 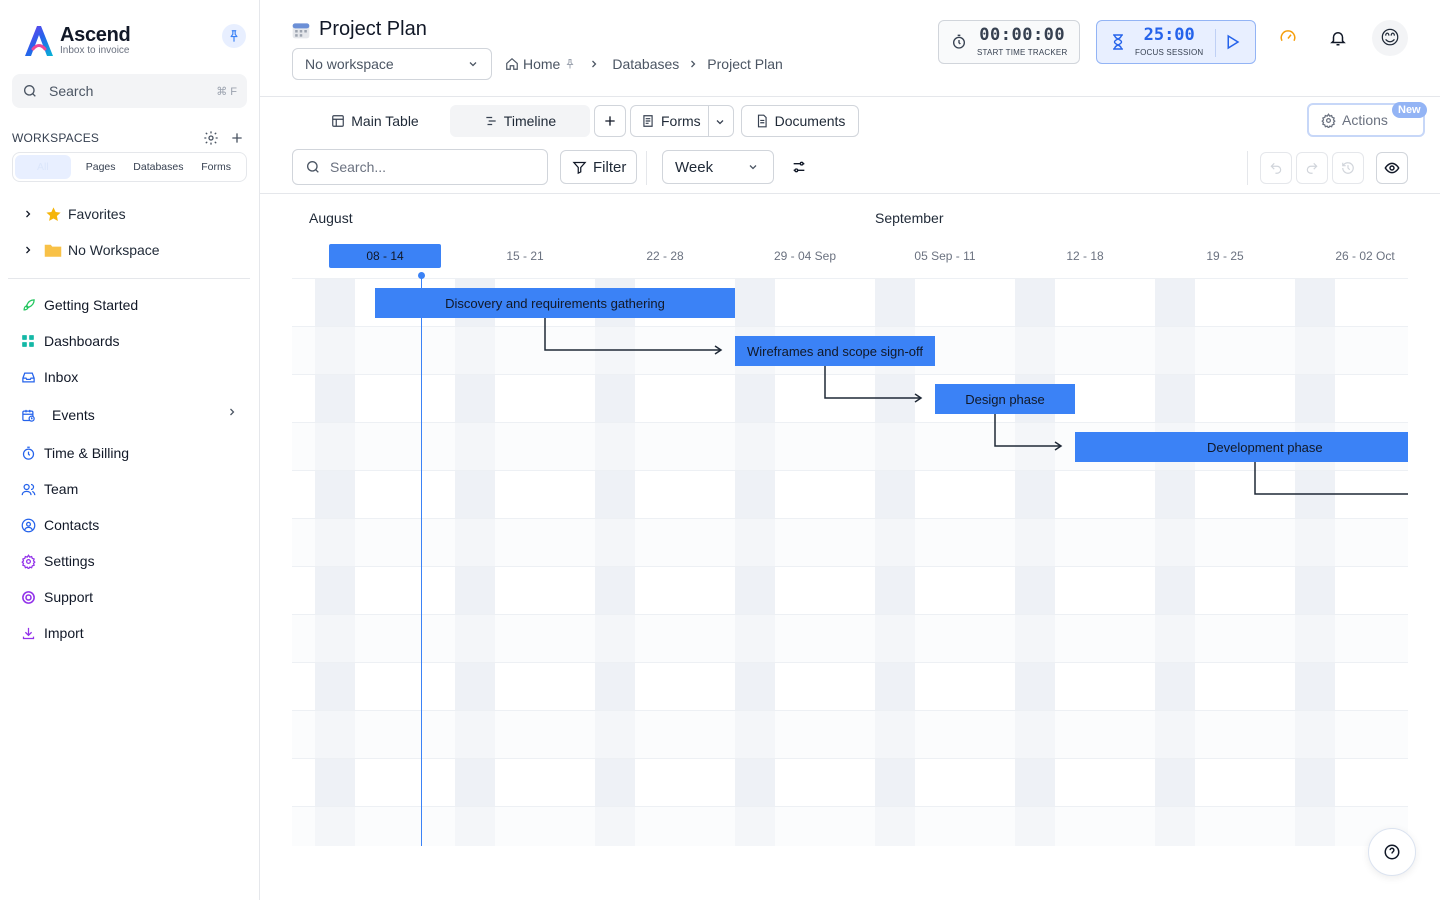 I want to click on play-button, so click(x=1232, y=42).